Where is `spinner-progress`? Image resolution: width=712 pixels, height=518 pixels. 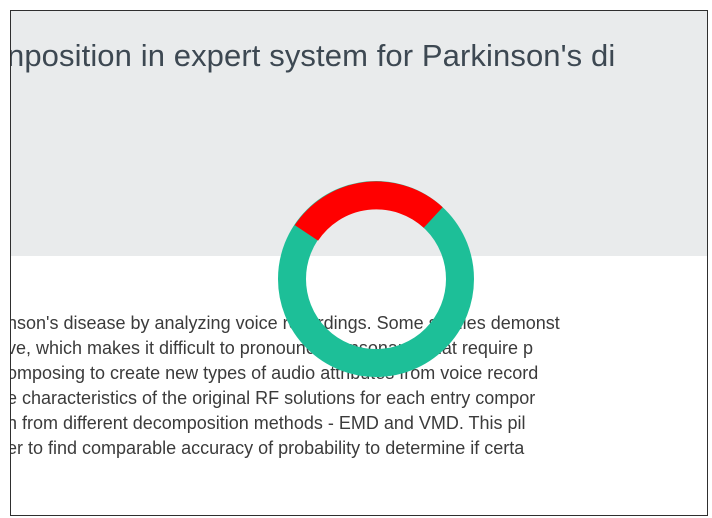
spinner-progress is located at coordinates (368, 211).